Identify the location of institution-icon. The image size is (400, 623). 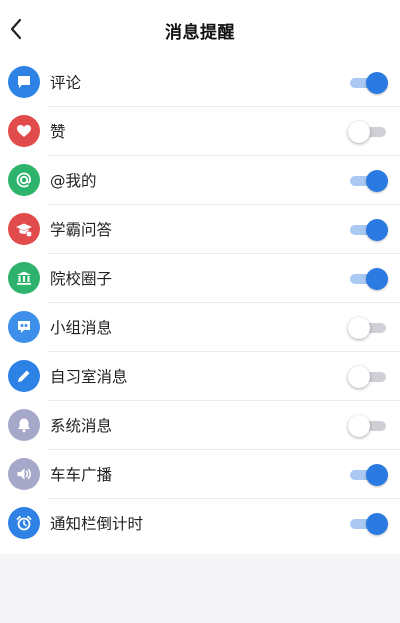
(24, 278).